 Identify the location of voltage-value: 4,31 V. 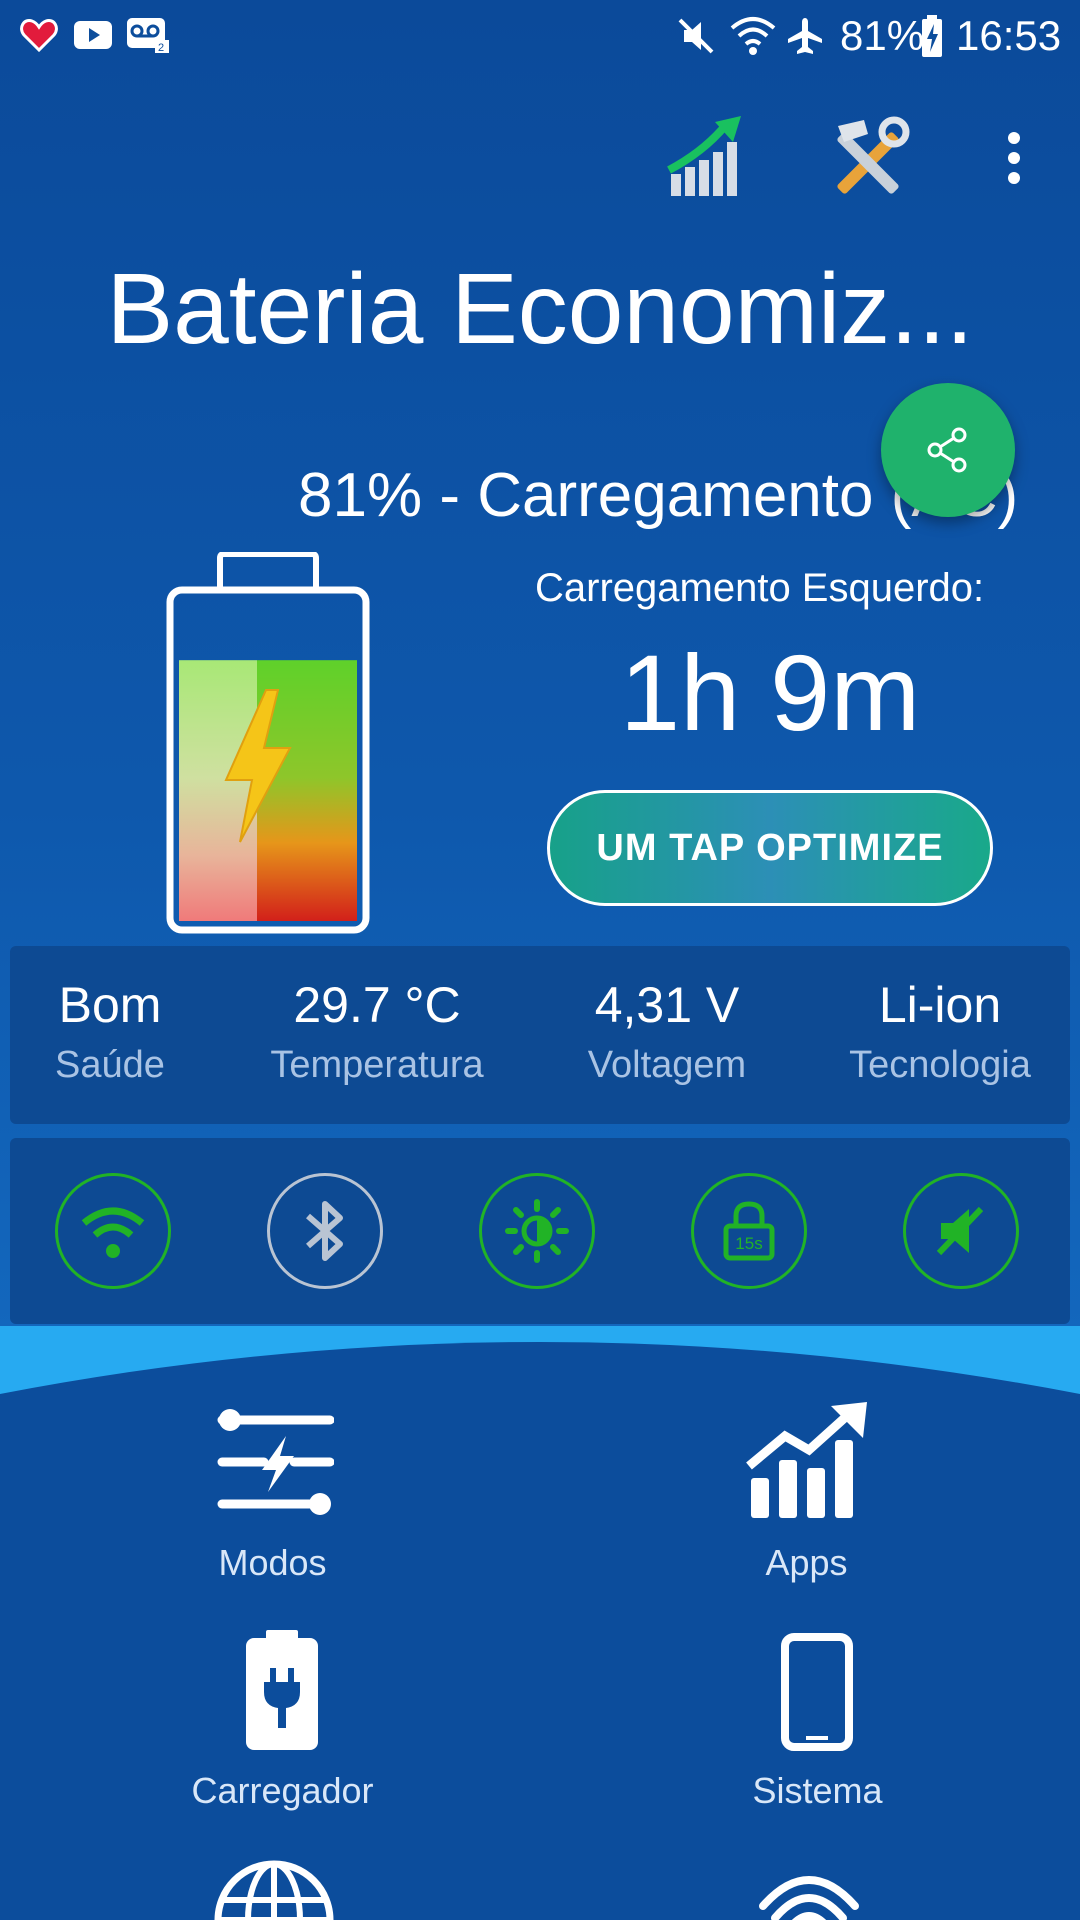
(667, 1005).